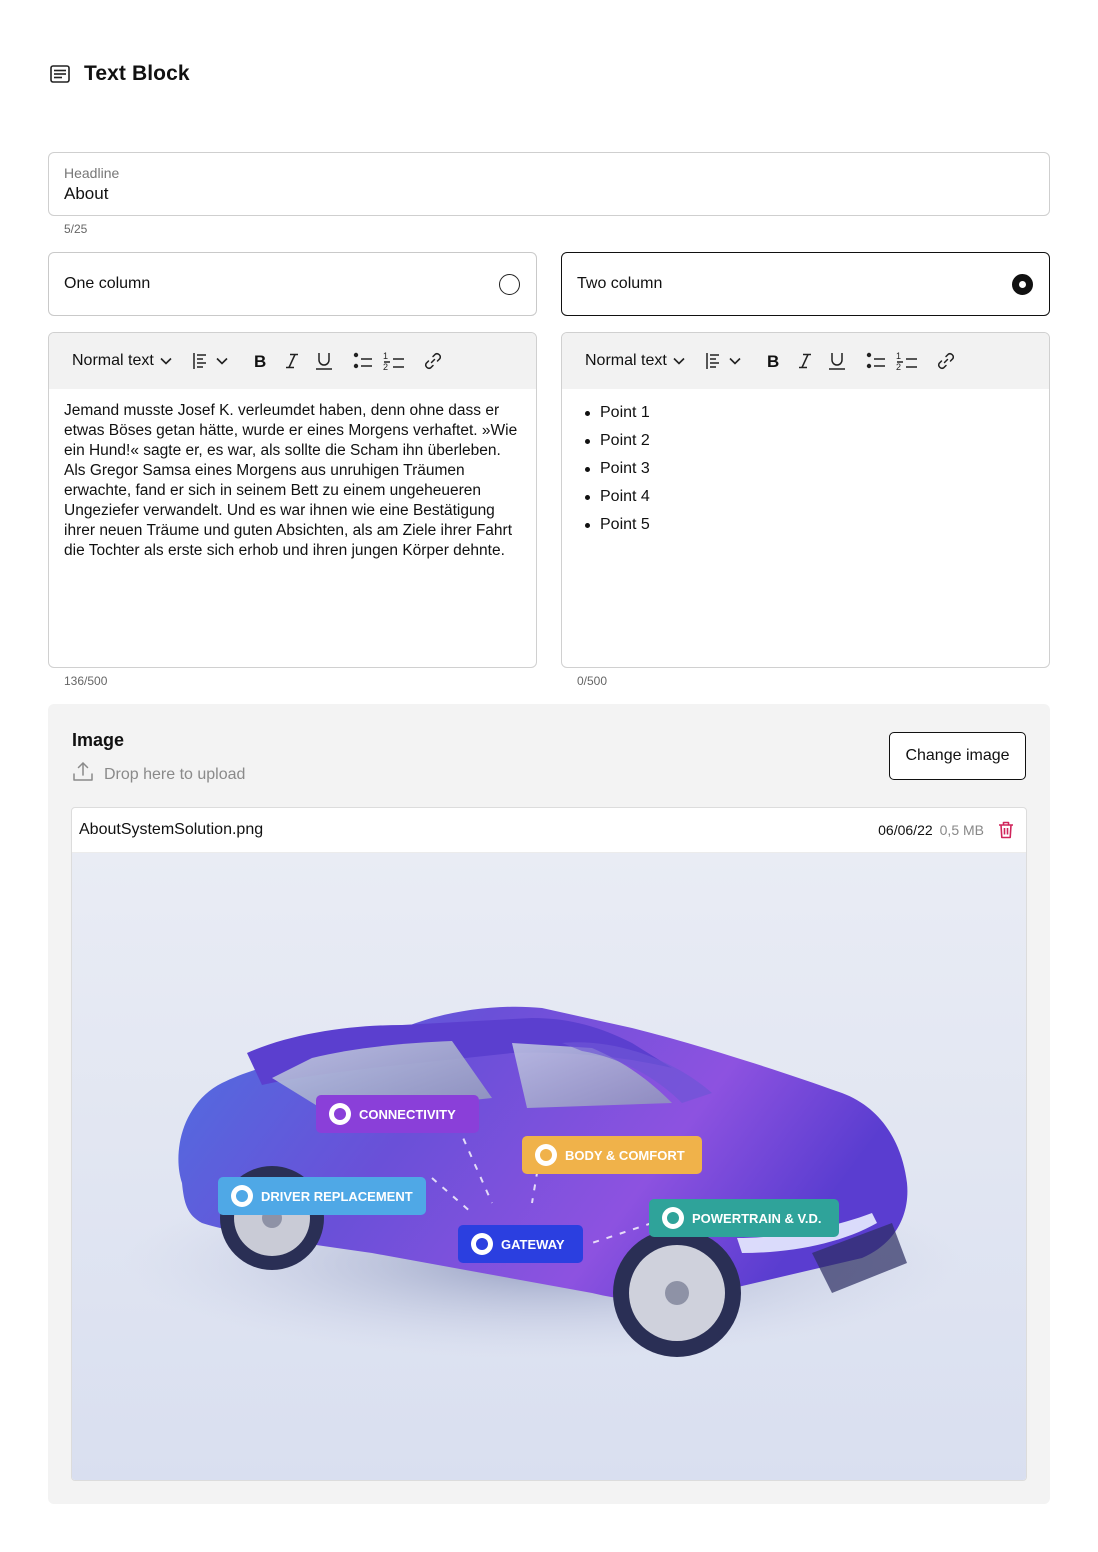 This screenshot has width=1098, height=1552. Describe the element at coordinates (137, 73) in the screenshot. I see `page-title: Text Block` at that location.